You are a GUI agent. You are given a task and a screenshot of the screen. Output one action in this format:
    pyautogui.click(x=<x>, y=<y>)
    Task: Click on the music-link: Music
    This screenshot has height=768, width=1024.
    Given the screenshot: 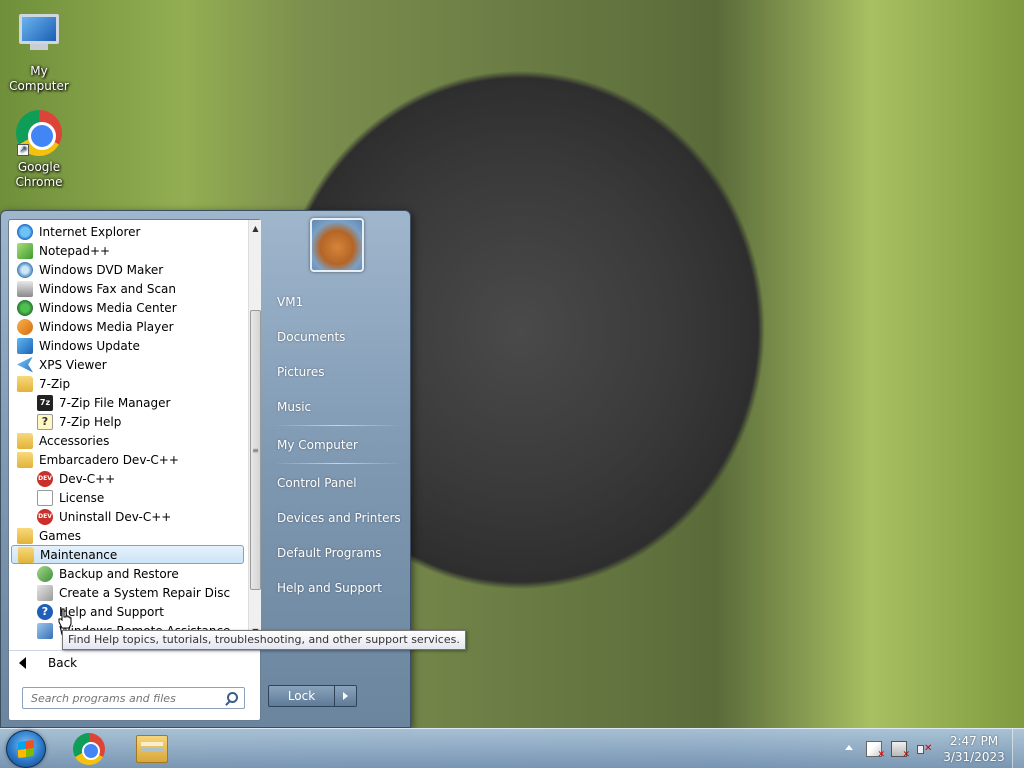 What is the action you would take?
    pyautogui.click(x=336, y=407)
    